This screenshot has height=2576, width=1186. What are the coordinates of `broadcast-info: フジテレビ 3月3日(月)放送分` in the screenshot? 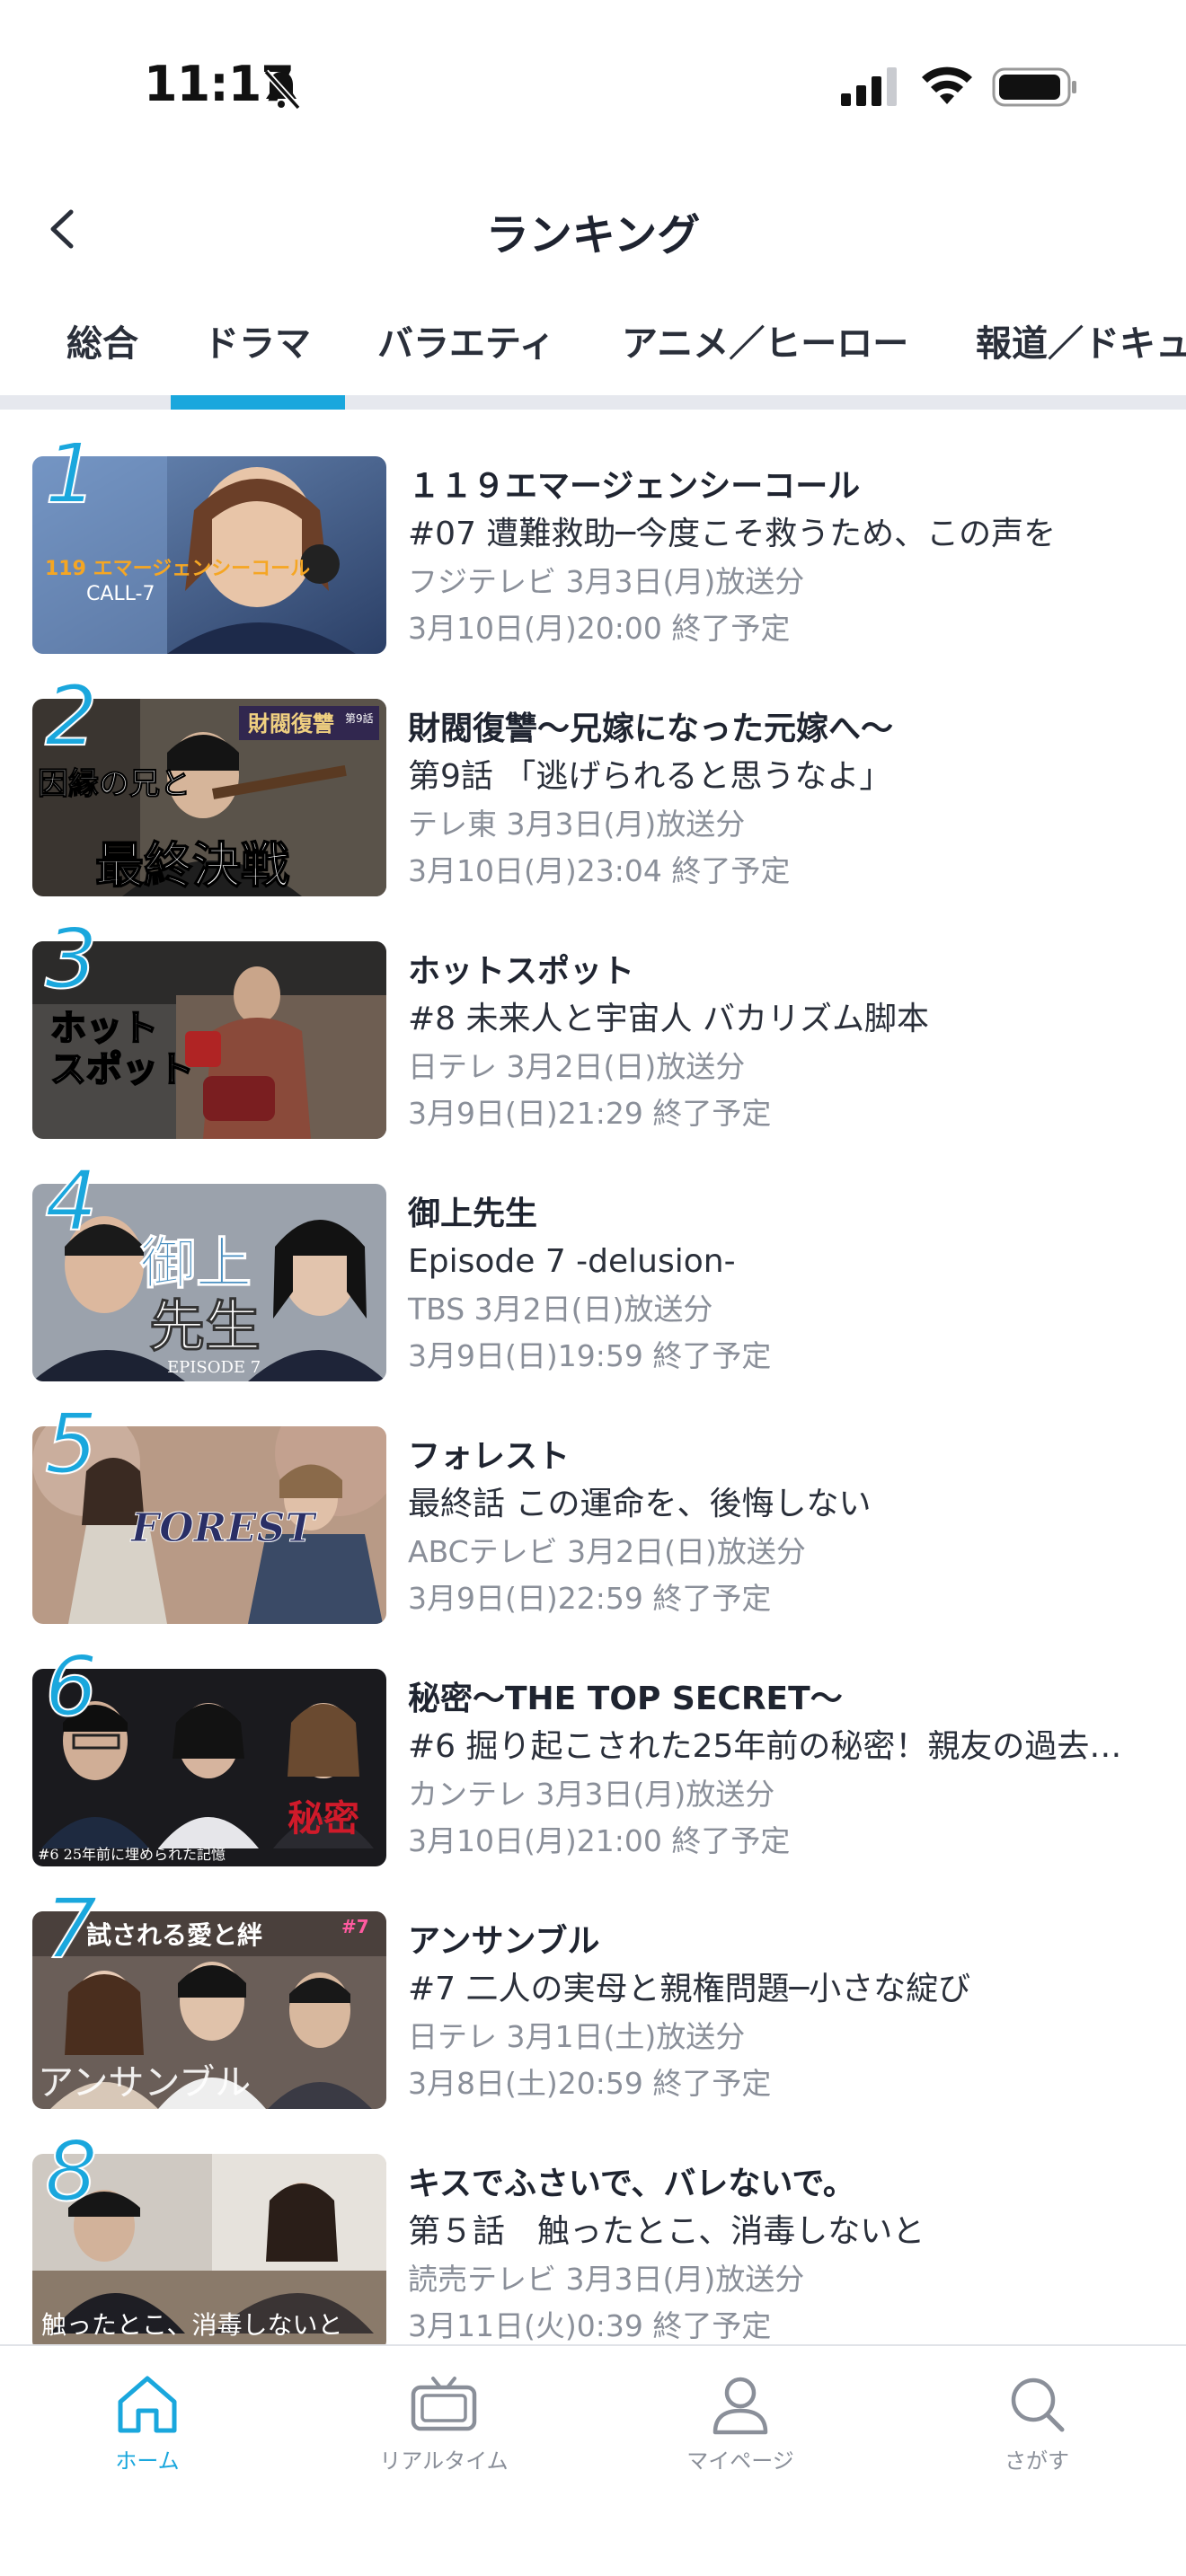 It's located at (606, 581).